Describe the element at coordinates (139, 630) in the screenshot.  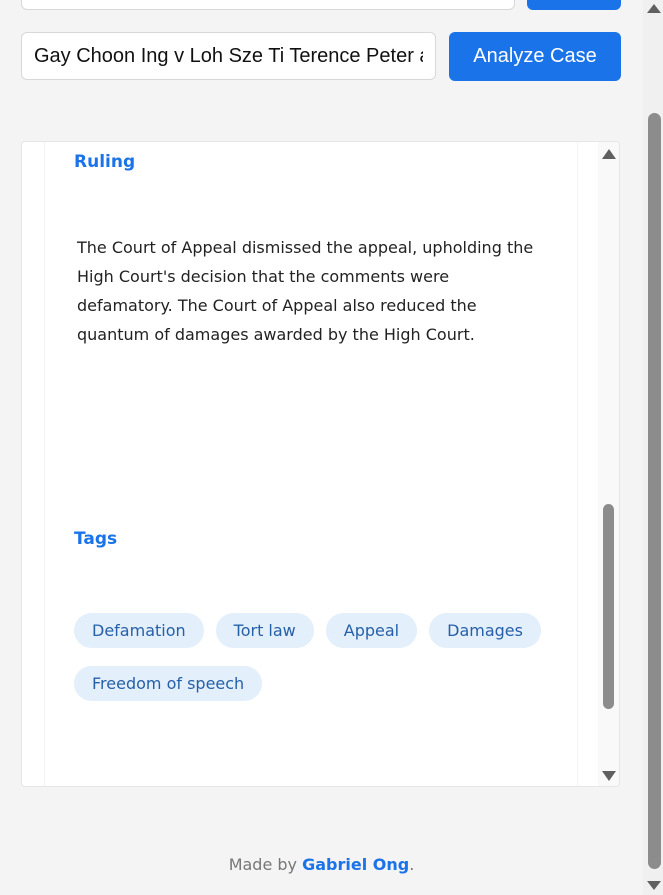
I see `tag-chip: Defamation` at that location.